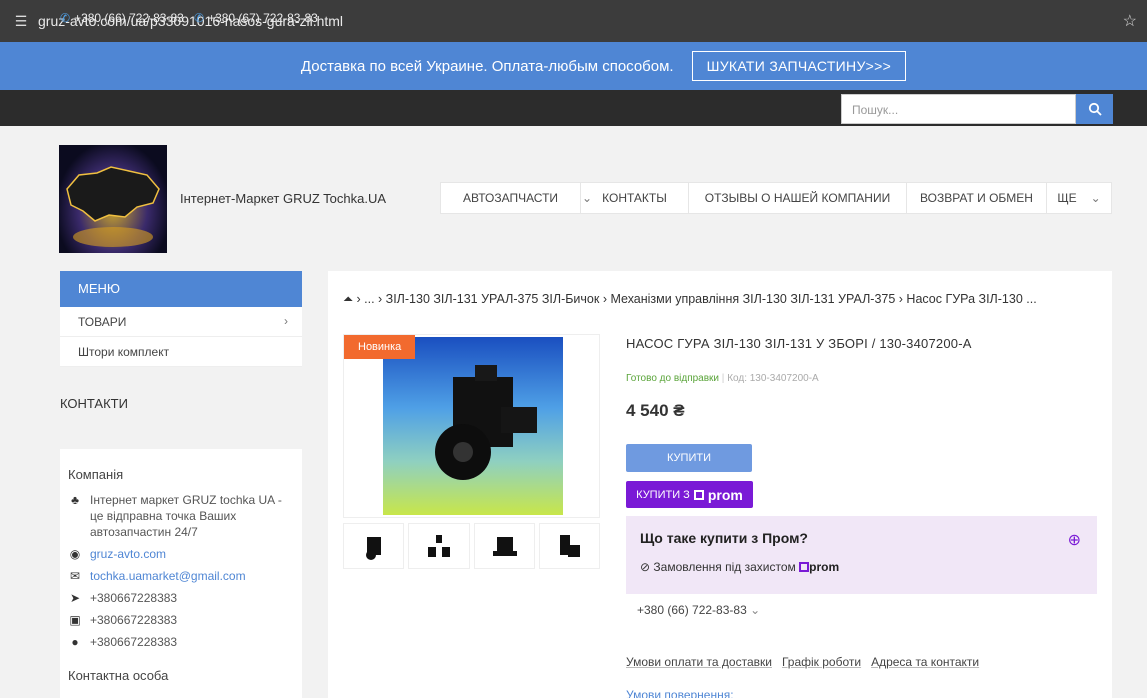 The height and width of the screenshot is (698, 1147). I want to click on prom-protection: ⊘ Замовлення під захистом prom, so click(740, 567).